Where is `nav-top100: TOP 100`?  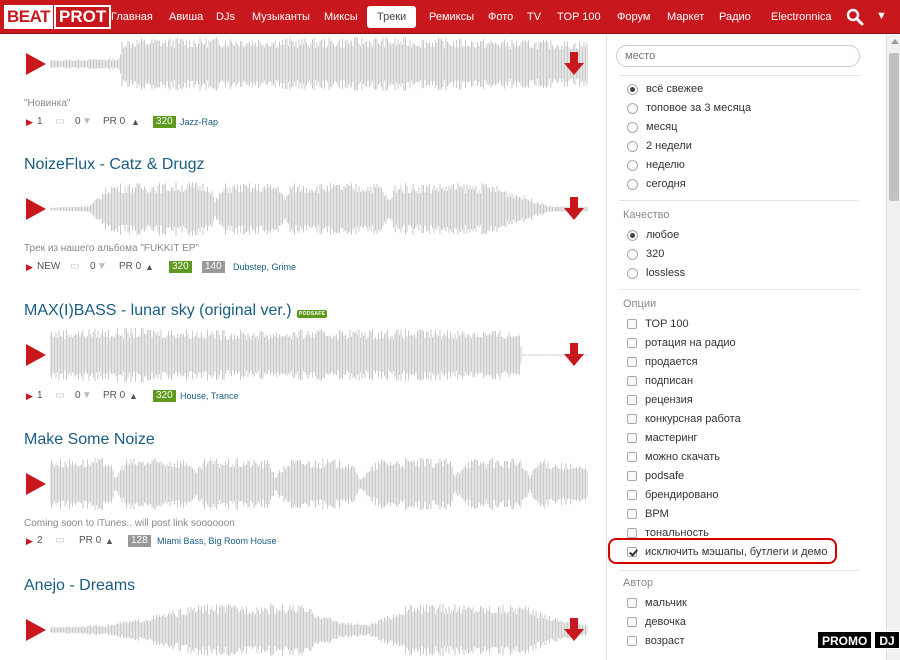
nav-top100: TOP 100 is located at coordinates (579, 17).